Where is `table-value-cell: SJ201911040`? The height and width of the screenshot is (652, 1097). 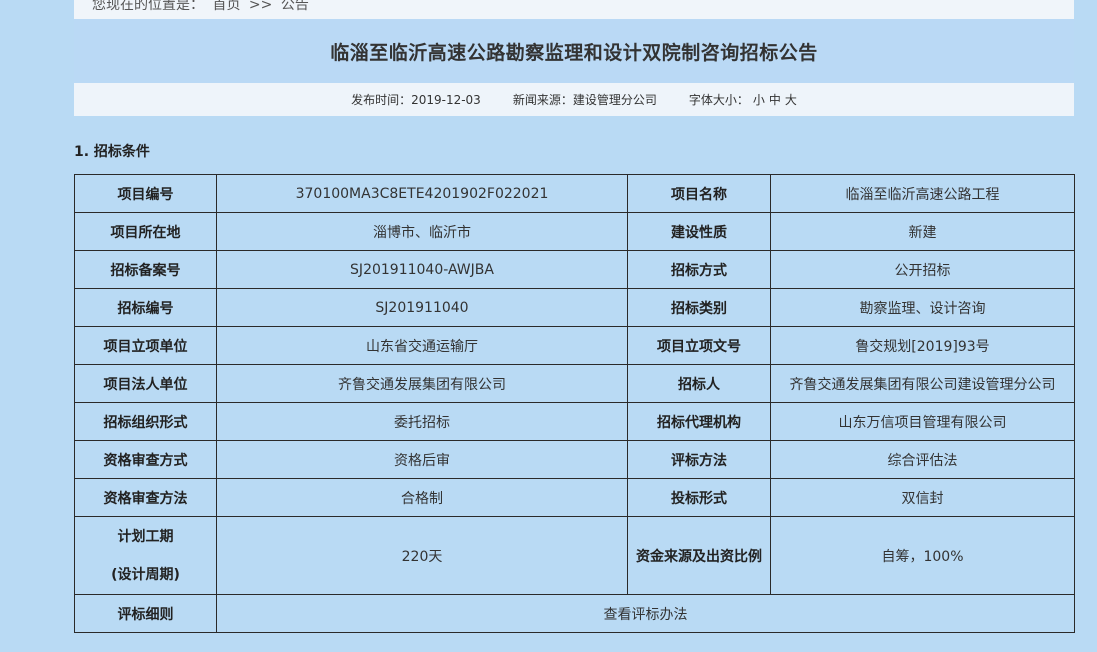 table-value-cell: SJ201911040 is located at coordinates (422, 307).